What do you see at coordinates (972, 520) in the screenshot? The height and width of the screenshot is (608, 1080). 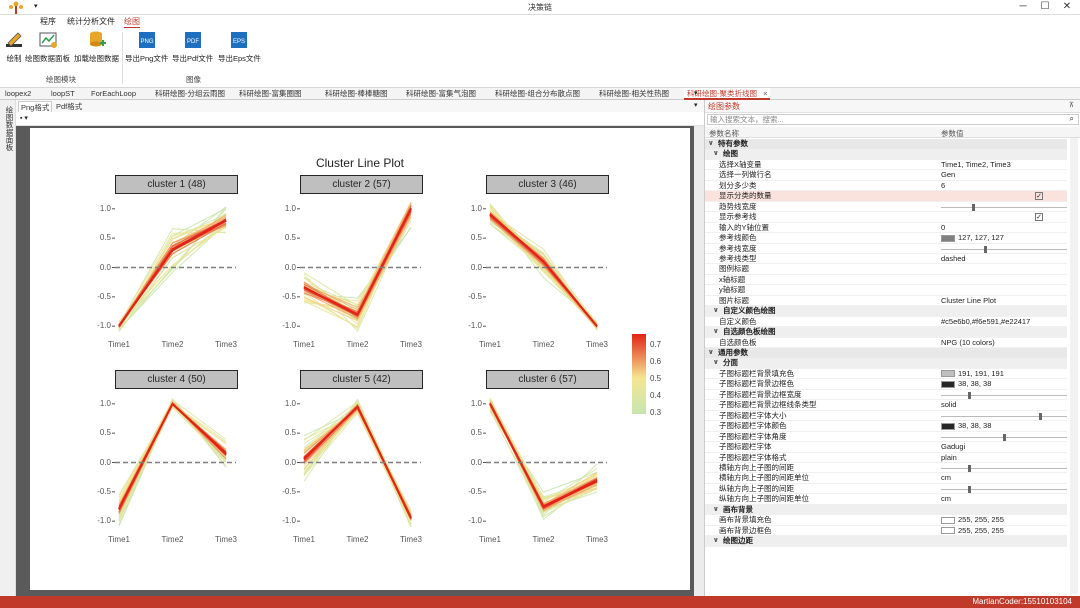 I see `prop-color-value: 255, 255, 255` at bounding box center [972, 520].